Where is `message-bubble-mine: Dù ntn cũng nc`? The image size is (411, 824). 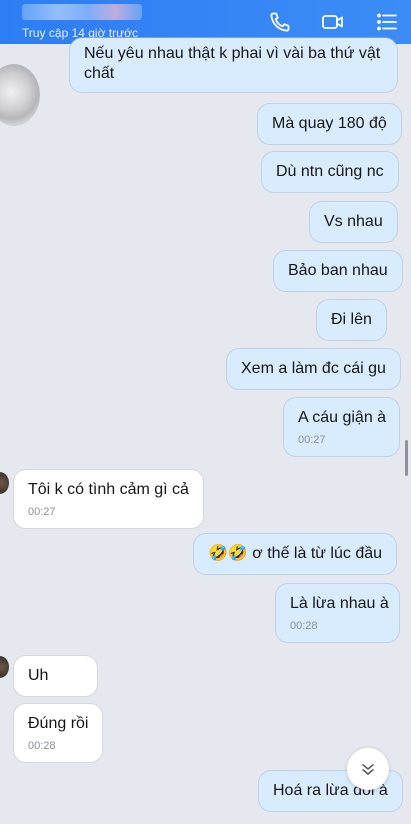
message-bubble-mine: Dù ntn cũng nc is located at coordinates (330, 172).